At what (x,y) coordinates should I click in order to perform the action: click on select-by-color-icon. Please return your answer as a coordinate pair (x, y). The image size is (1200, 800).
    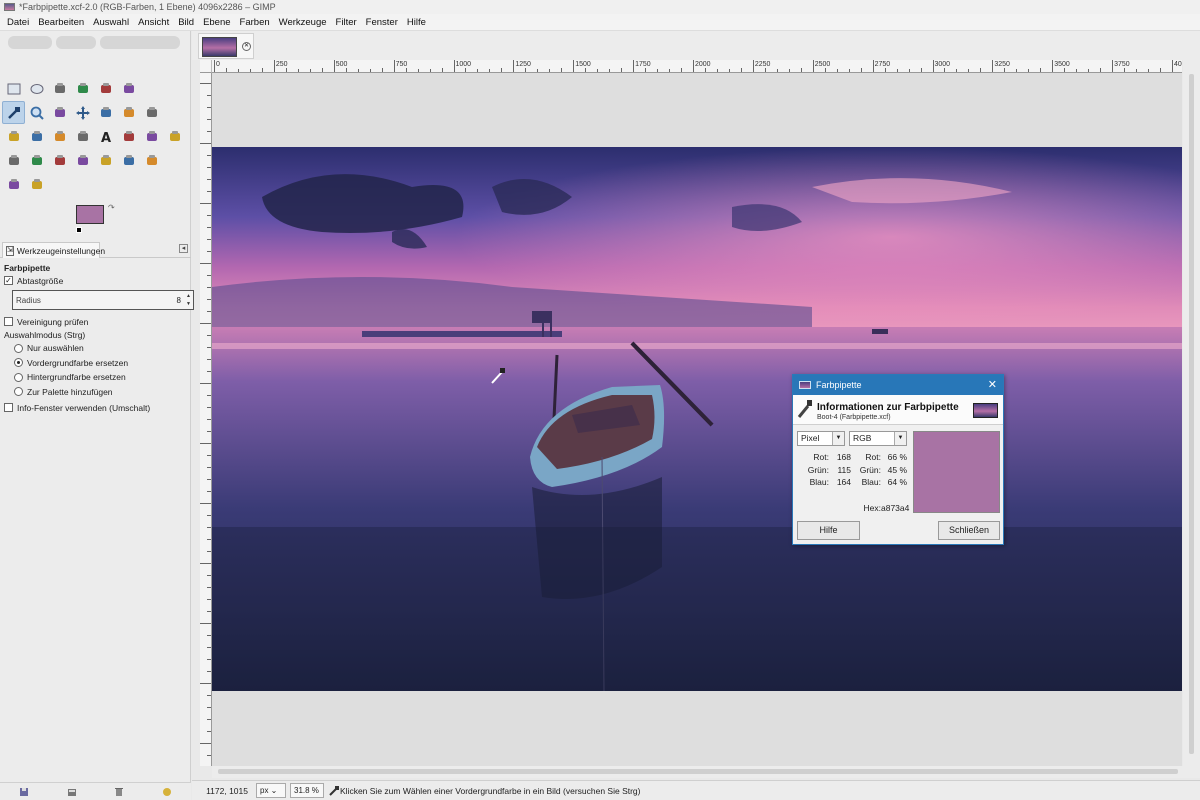
    Looking at the image, I should click on (105, 88).